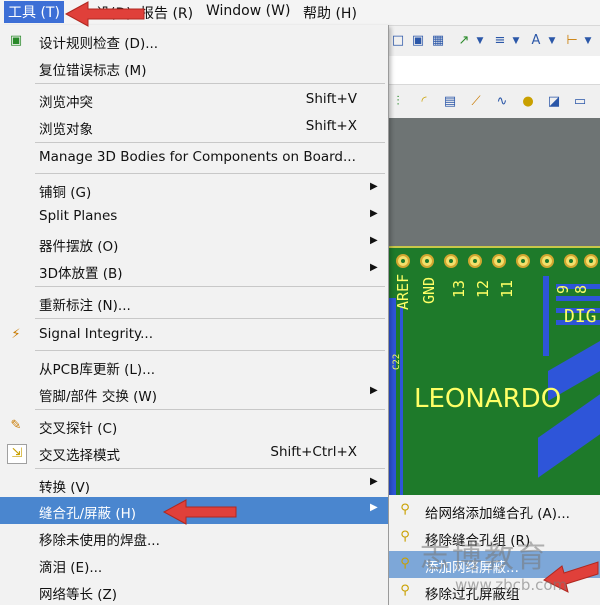 Image resolution: width=600 pixels, height=605 pixels. What do you see at coordinates (459, 288) in the screenshot?
I see `silk-label: 13` at bounding box center [459, 288].